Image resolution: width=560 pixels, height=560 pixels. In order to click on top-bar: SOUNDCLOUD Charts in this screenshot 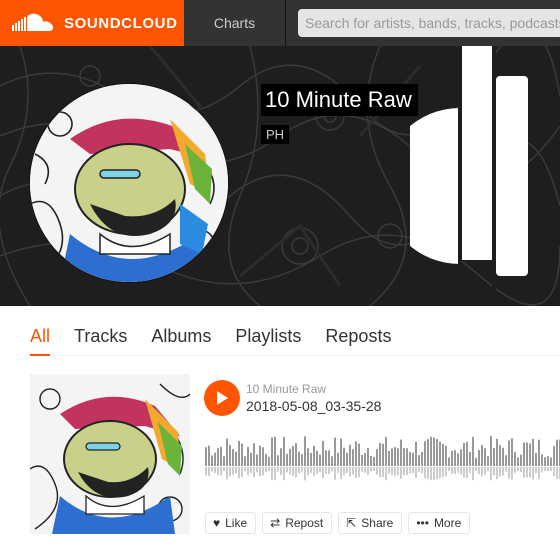, I will do `click(280, 23)`.